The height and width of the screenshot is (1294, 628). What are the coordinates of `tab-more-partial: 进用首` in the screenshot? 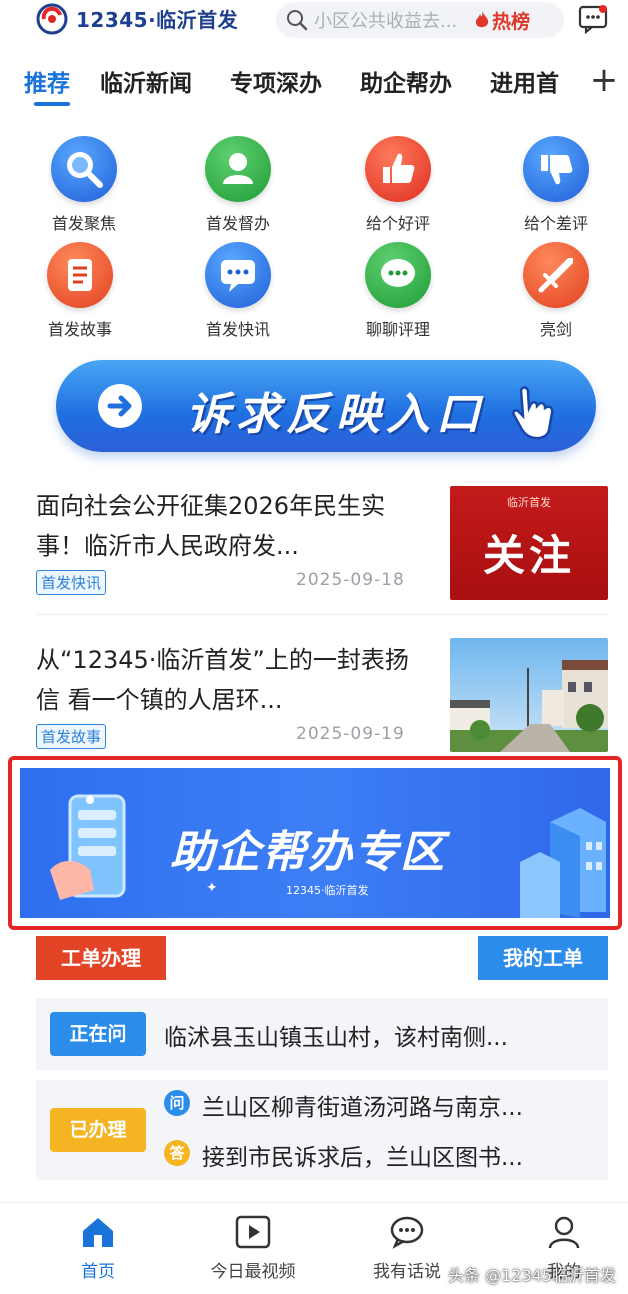 It's located at (524, 81).